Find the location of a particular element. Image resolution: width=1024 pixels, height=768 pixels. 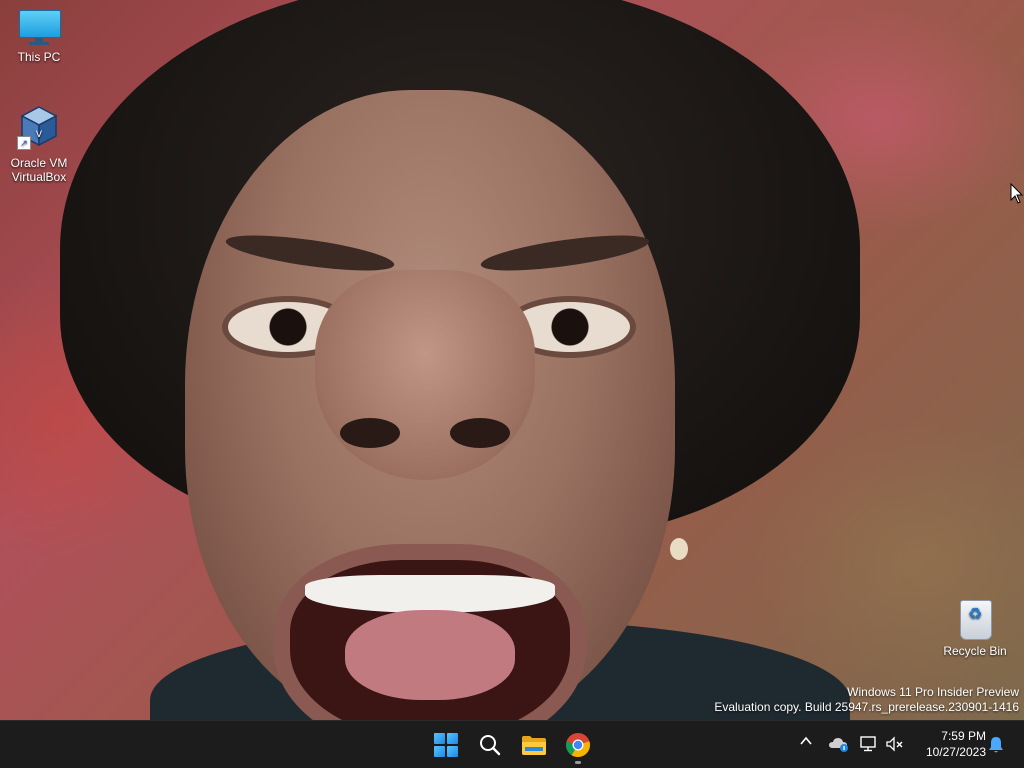

onedrive-icon is located at coordinates (838, 745).